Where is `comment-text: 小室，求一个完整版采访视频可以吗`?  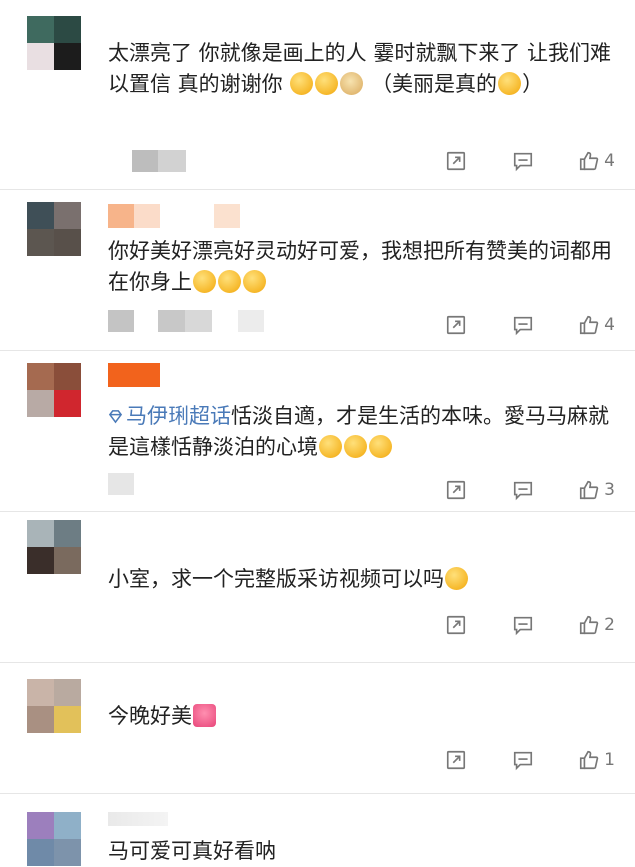
comment-text: 小室，求一个完整版采访视频可以吗 is located at coordinates (360, 579).